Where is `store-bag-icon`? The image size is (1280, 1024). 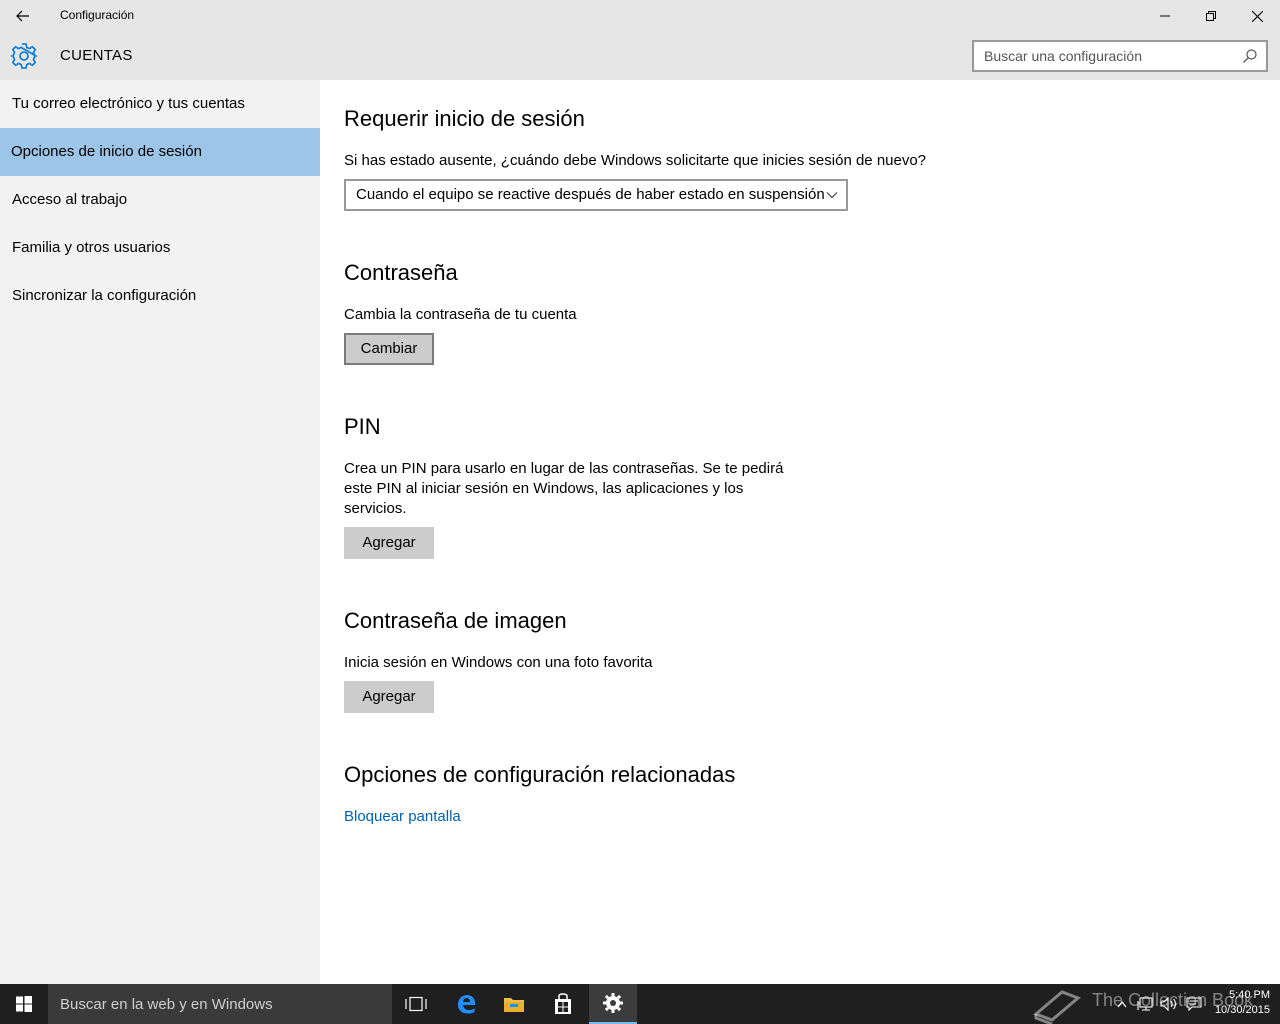
store-bag-icon is located at coordinates (563, 1003).